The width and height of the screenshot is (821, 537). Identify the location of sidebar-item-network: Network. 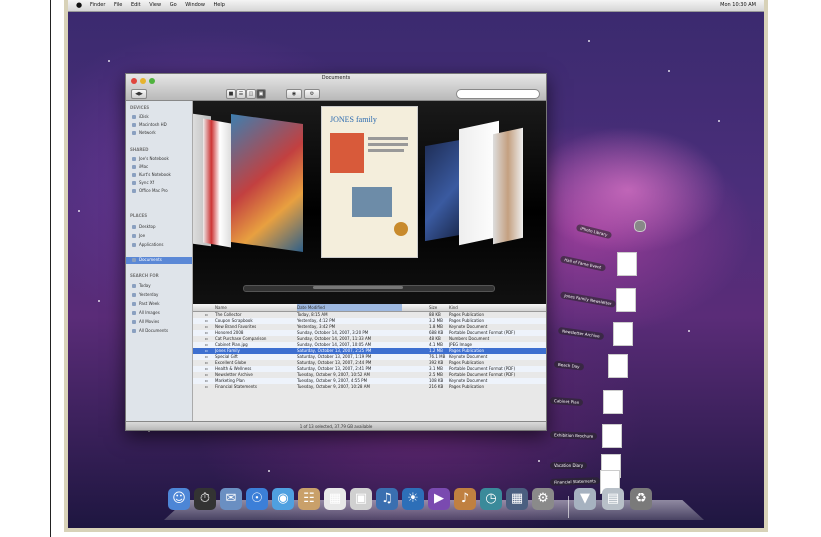
(161, 133).